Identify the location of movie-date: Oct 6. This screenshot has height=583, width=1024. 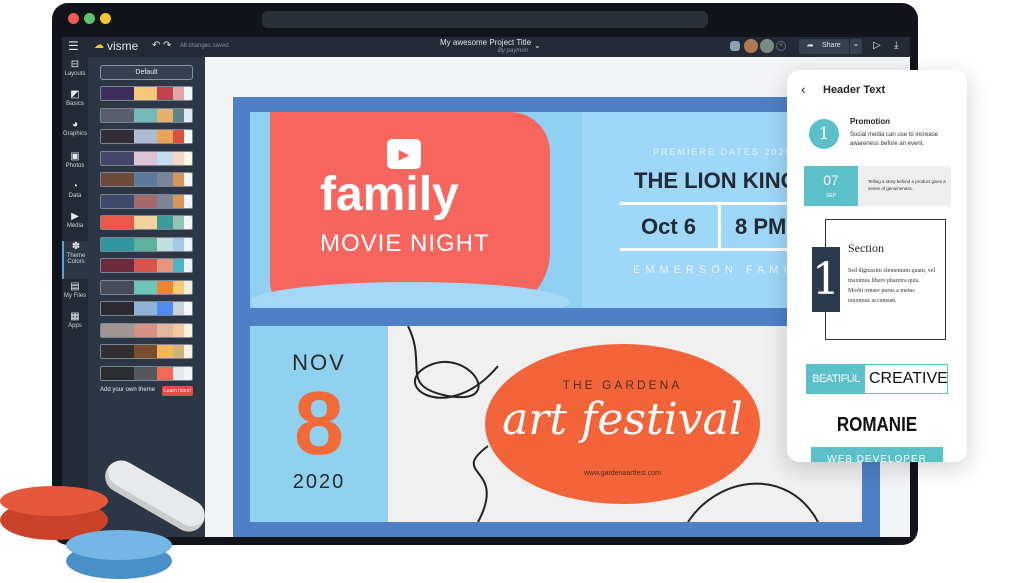
(669, 226).